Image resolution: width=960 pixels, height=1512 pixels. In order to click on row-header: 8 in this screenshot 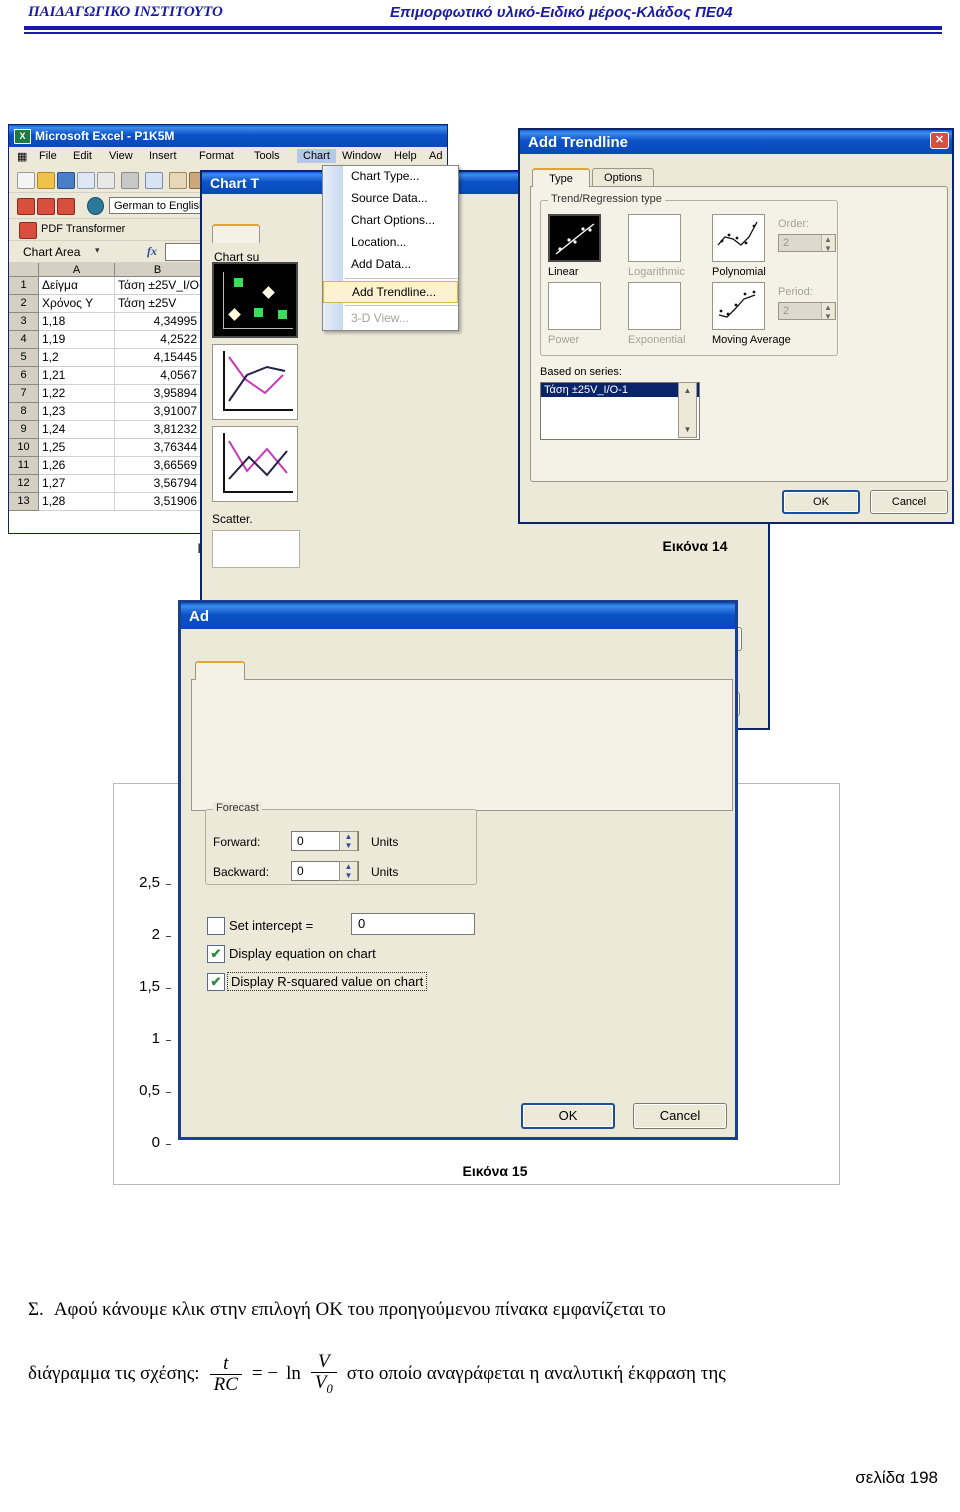, I will do `click(24, 412)`.